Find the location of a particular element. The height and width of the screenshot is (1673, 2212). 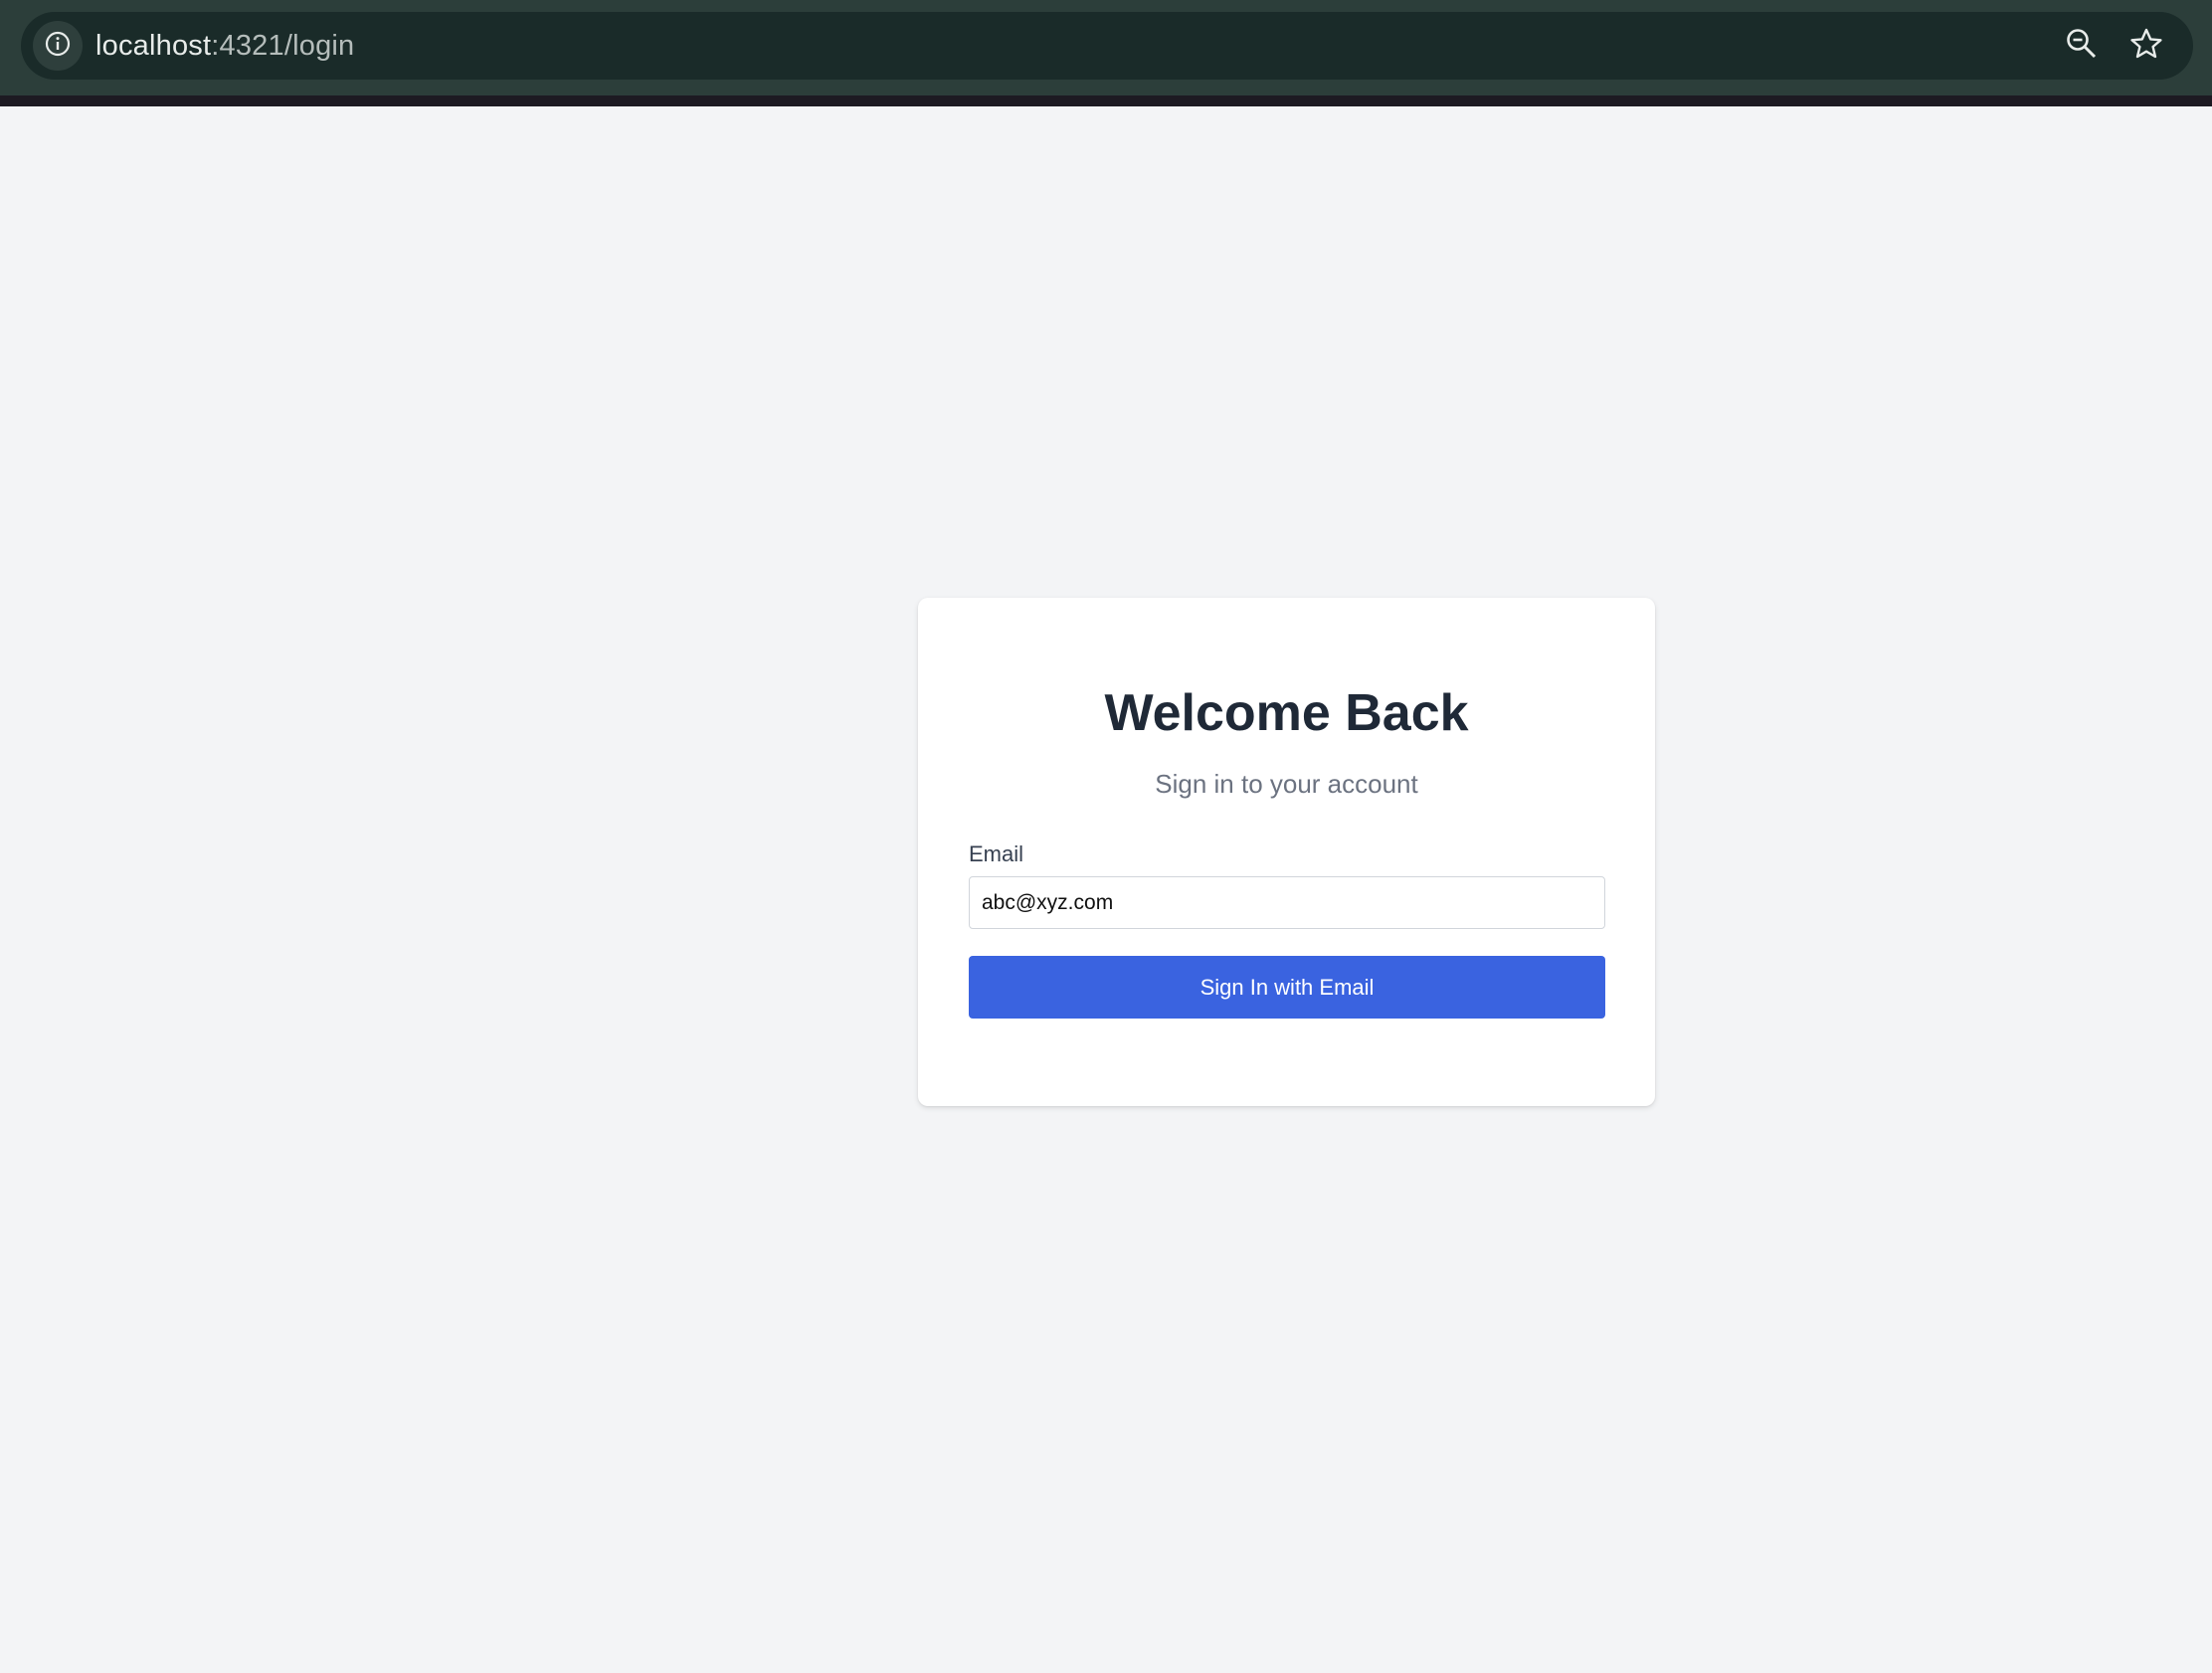

site-info-button is located at coordinates (58, 46).